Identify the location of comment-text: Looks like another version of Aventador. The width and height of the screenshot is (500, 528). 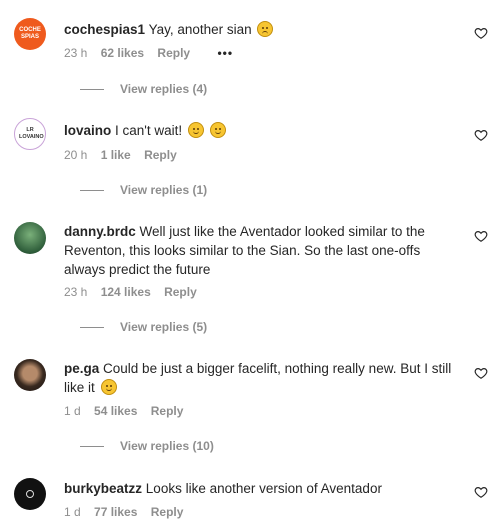
(263, 488).